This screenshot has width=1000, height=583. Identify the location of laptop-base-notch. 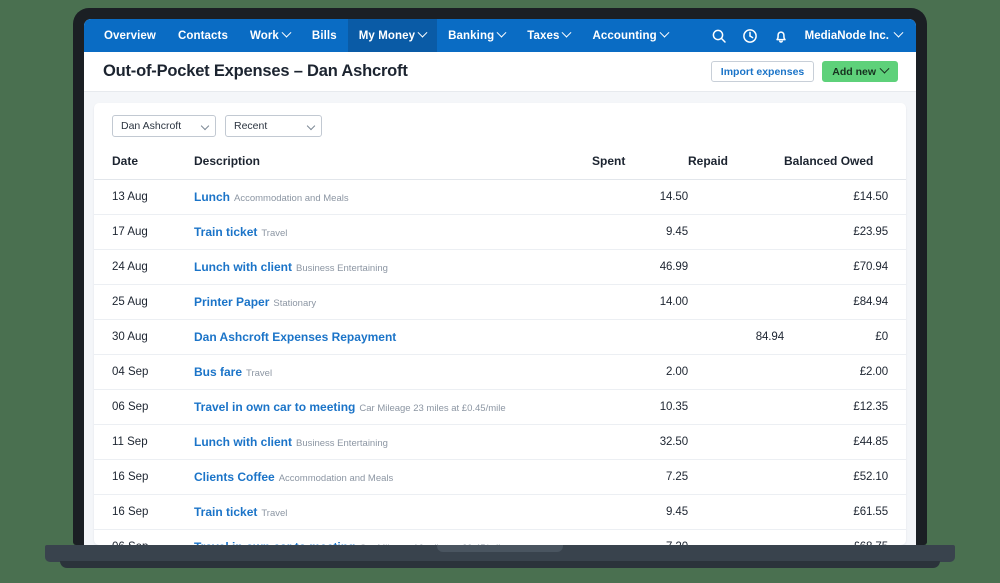
(500, 548).